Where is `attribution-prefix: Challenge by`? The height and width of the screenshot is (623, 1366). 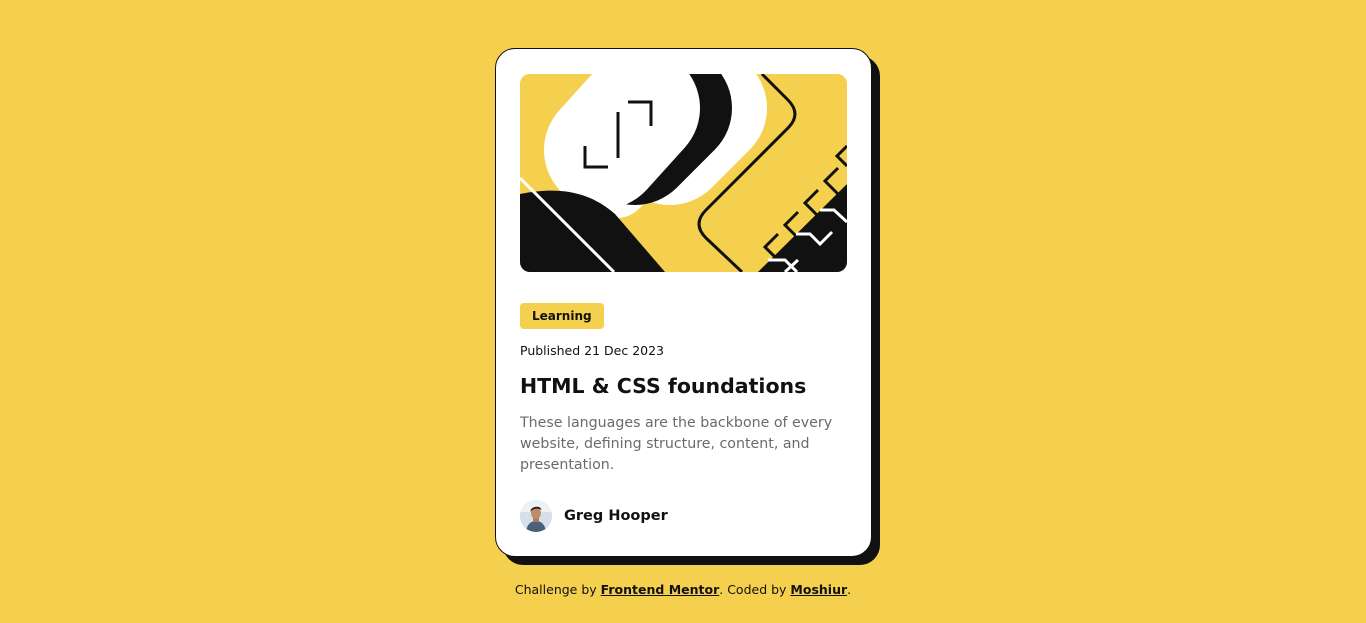
attribution-prefix: Challenge by is located at coordinates (557, 589).